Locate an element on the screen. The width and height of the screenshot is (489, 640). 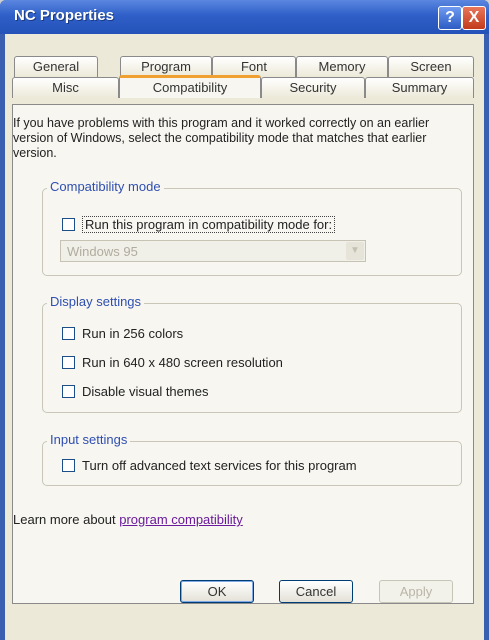
cancel-button: Cancel is located at coordinates (316, 591).